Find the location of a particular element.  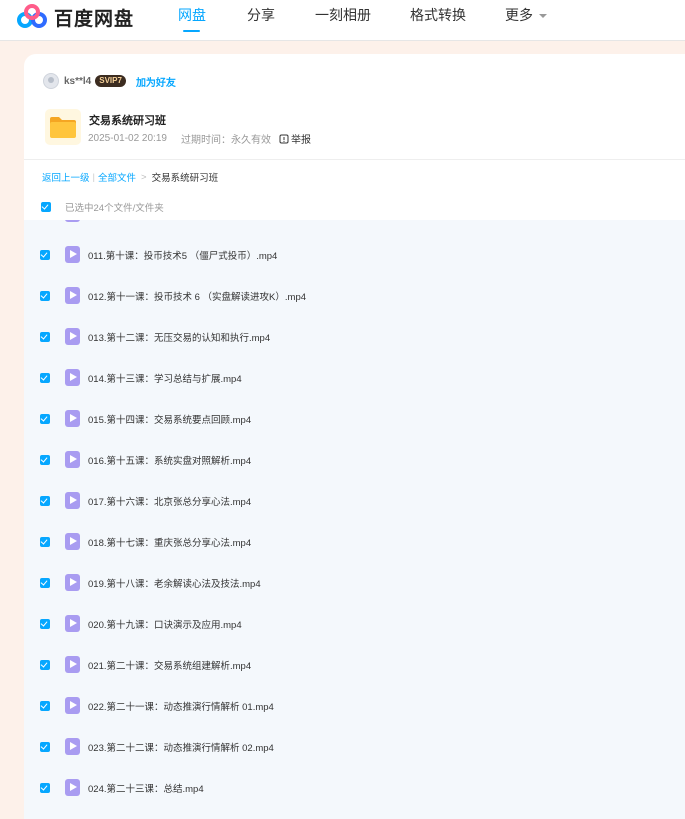

file-name: 013.第十二课：无压交易的认知和执行.mp4 is located at coordinates (179, 337).